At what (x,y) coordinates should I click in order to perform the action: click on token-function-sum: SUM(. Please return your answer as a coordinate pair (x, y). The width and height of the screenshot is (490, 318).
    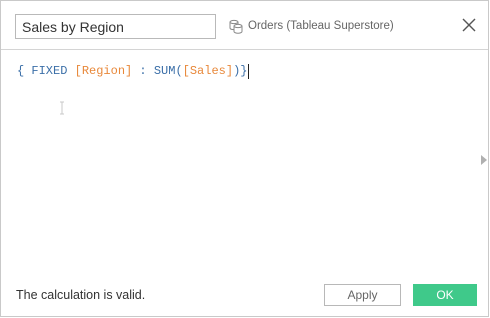
    Looking at the image, I should click on (168, 71).